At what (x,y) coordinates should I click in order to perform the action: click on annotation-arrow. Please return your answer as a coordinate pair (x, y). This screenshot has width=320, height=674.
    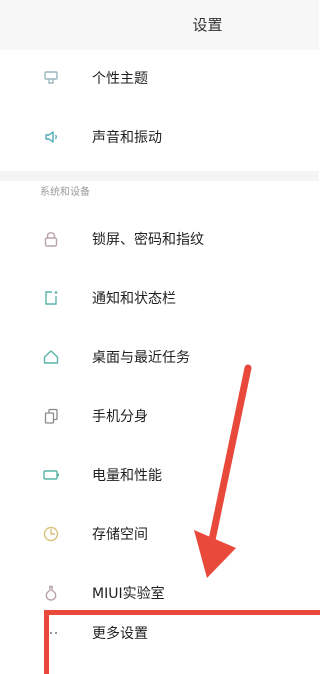
    Looking at the image, I should click on (223, 471).